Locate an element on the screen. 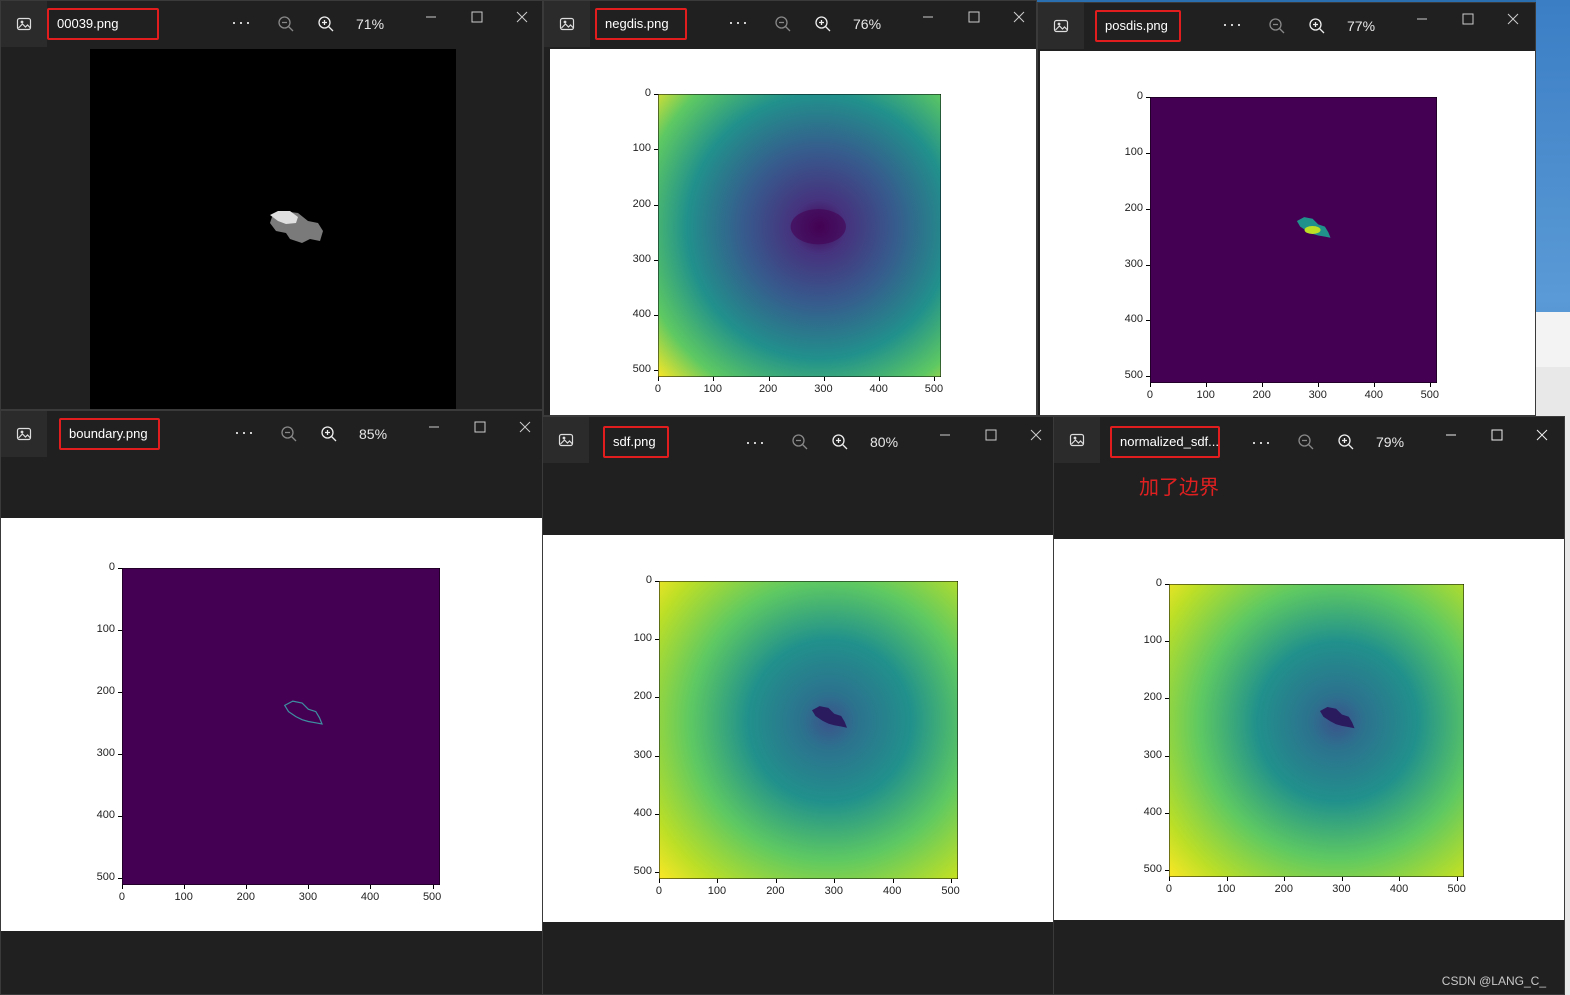 The height and width of the screenshot is (995, 1570). title-bar: normalized_sdf... ··· 79% is located at coordinates (1309, 441).